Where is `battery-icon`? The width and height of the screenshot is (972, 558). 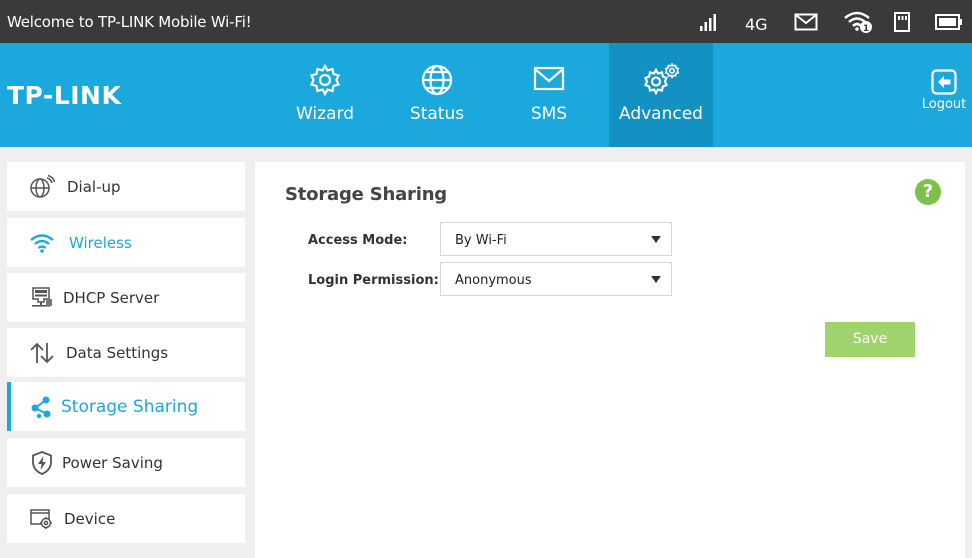 battery-icon is located at coordinates (949, 22).